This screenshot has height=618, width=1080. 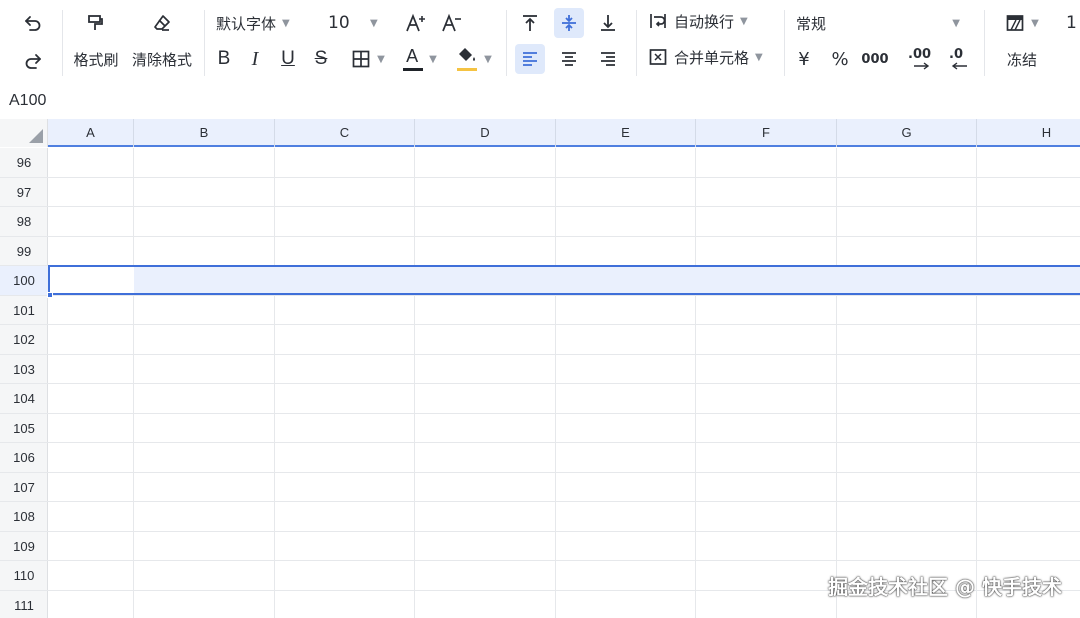 I want to click on freeze-icon, so click(x=1015, y=23).